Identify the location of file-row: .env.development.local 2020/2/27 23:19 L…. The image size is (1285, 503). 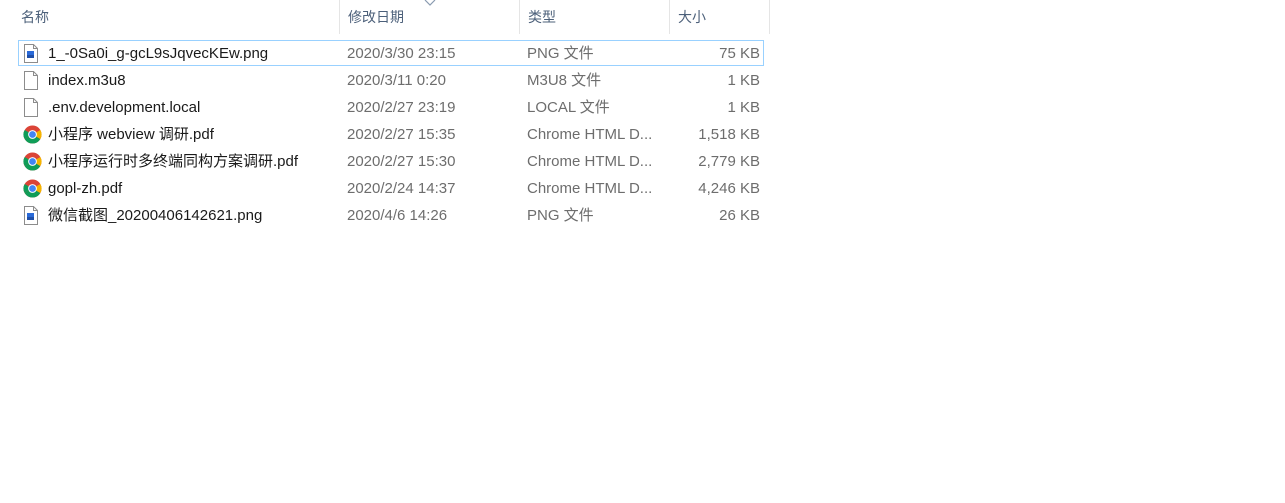
(385, 107).